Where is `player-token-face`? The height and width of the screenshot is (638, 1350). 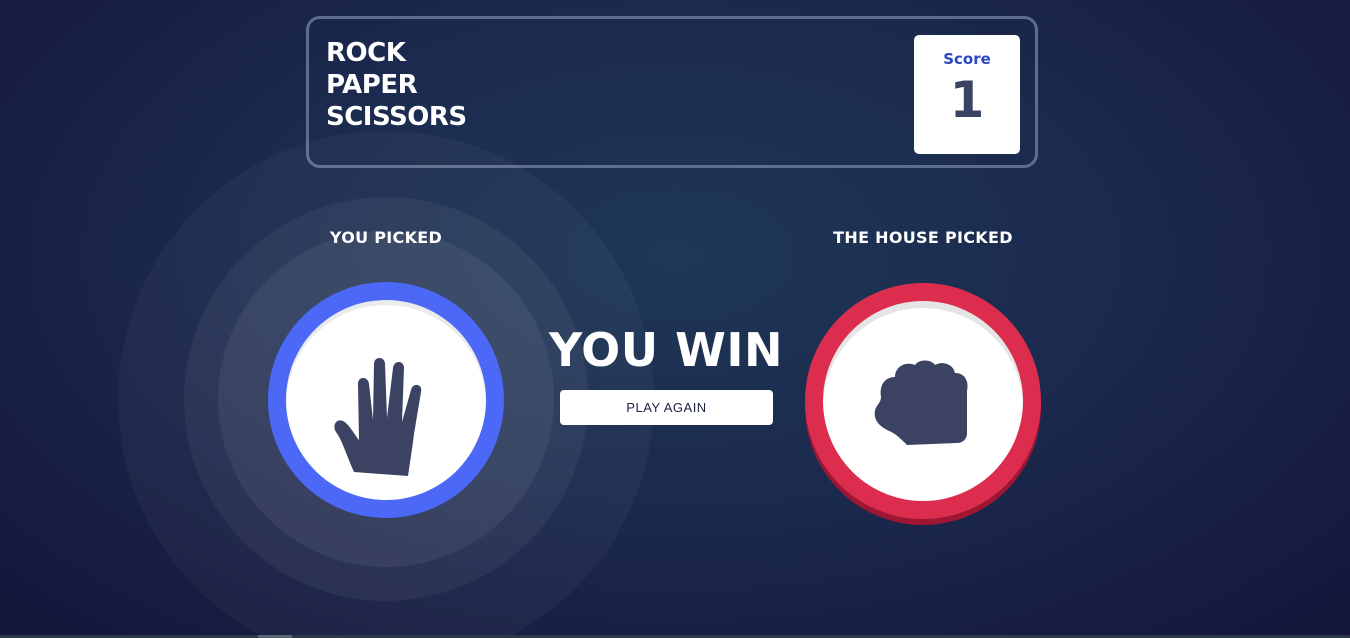 player-token-face is located at coordinates (386, 400).